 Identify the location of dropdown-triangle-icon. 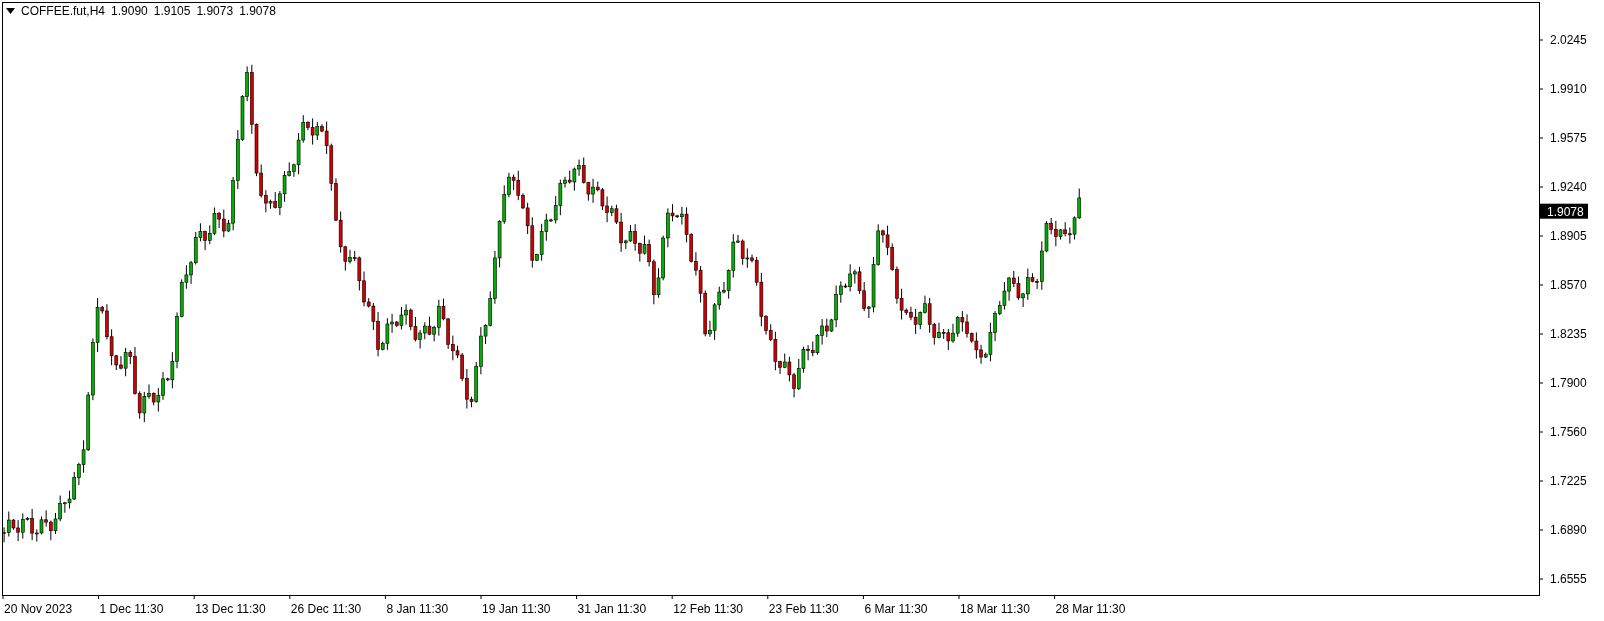
(10, 11).